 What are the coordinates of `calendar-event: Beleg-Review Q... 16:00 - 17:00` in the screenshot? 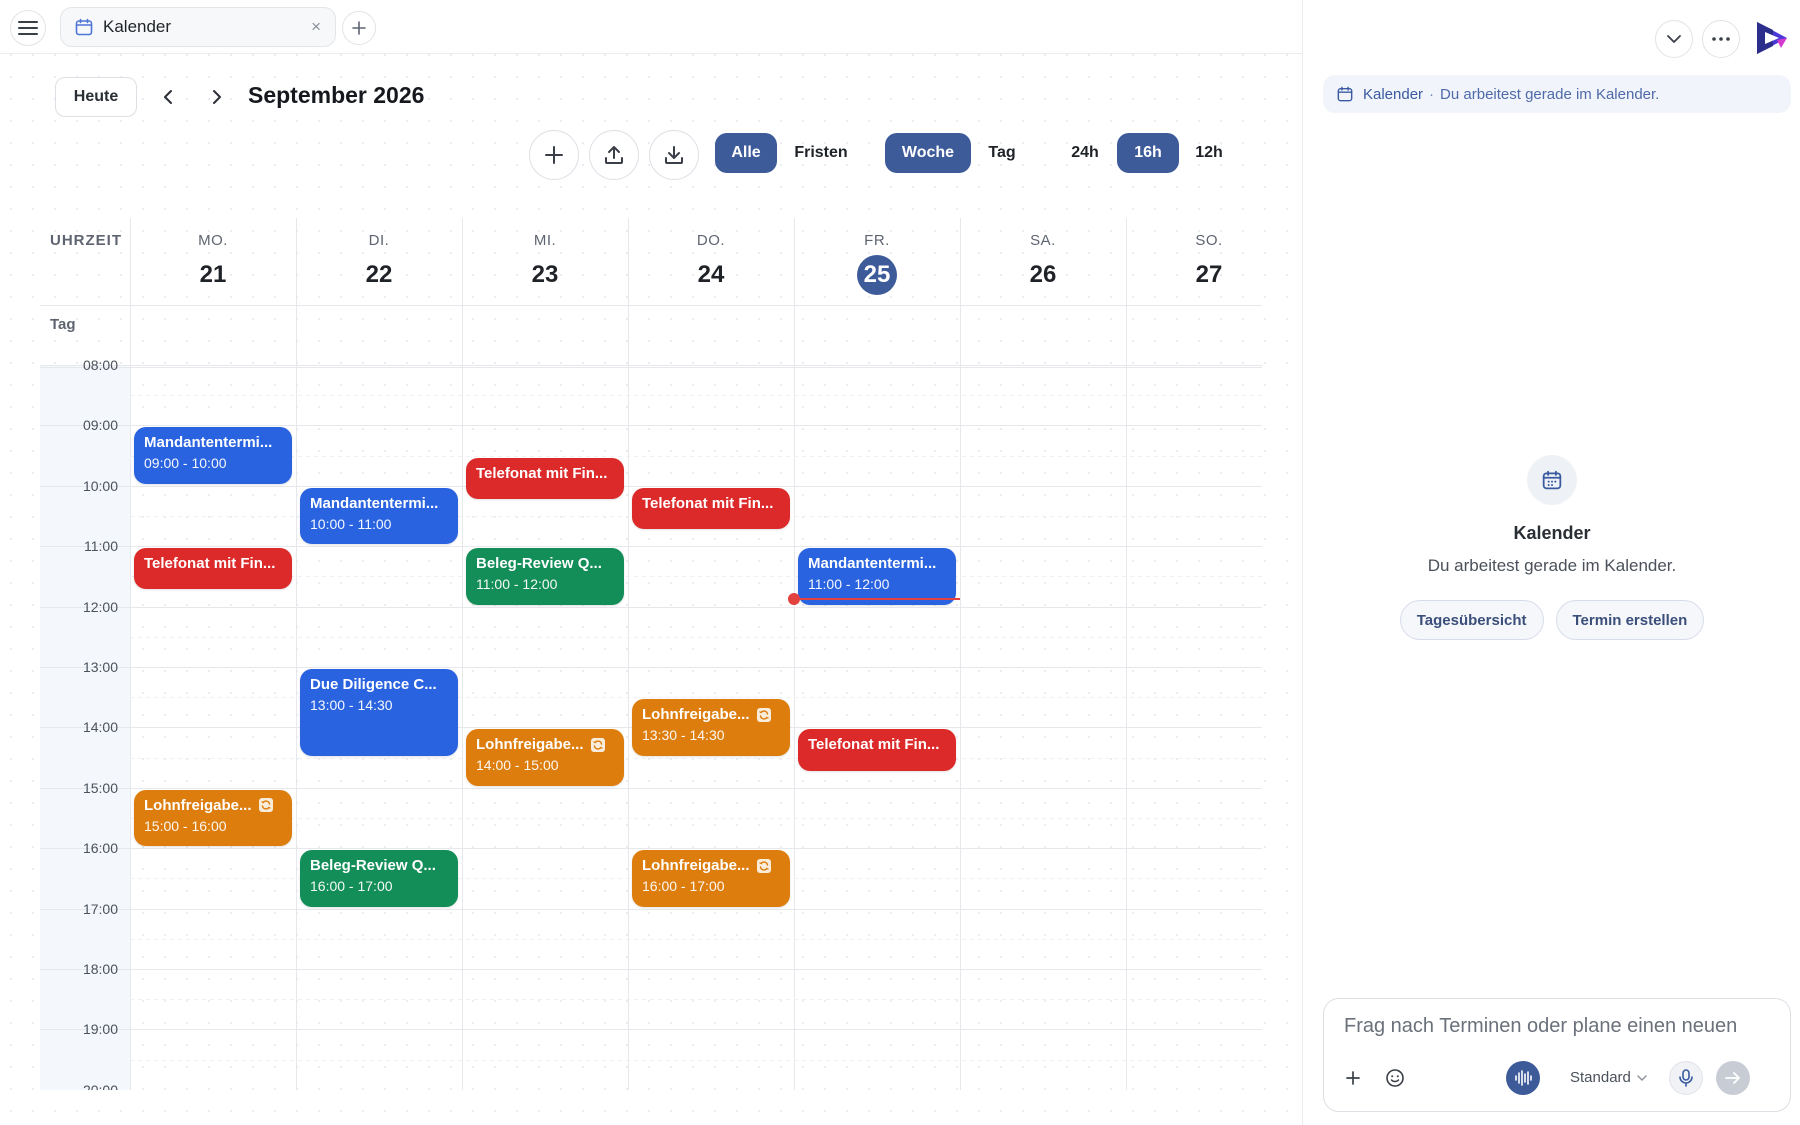 It's located at (379, 878).